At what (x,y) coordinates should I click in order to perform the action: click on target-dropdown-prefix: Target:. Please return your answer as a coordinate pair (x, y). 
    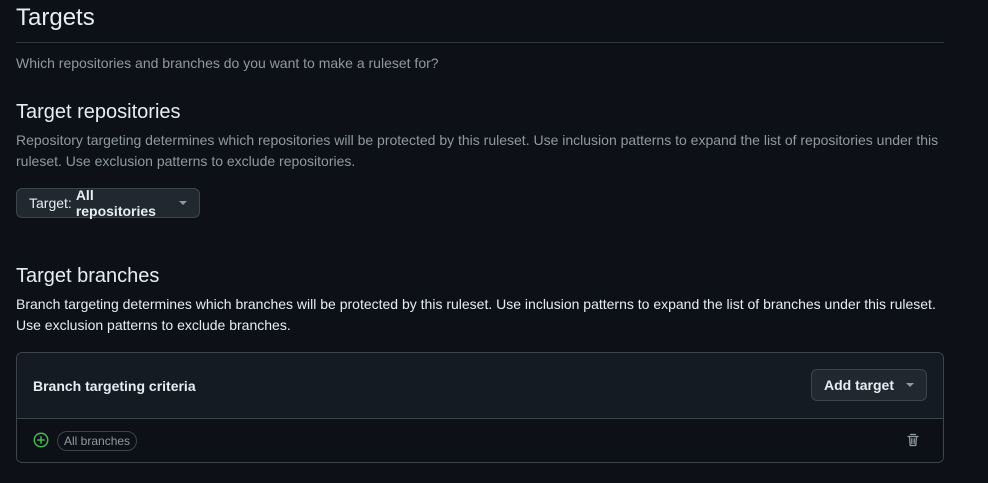
    Looking at the image, I should click on (50, 203).